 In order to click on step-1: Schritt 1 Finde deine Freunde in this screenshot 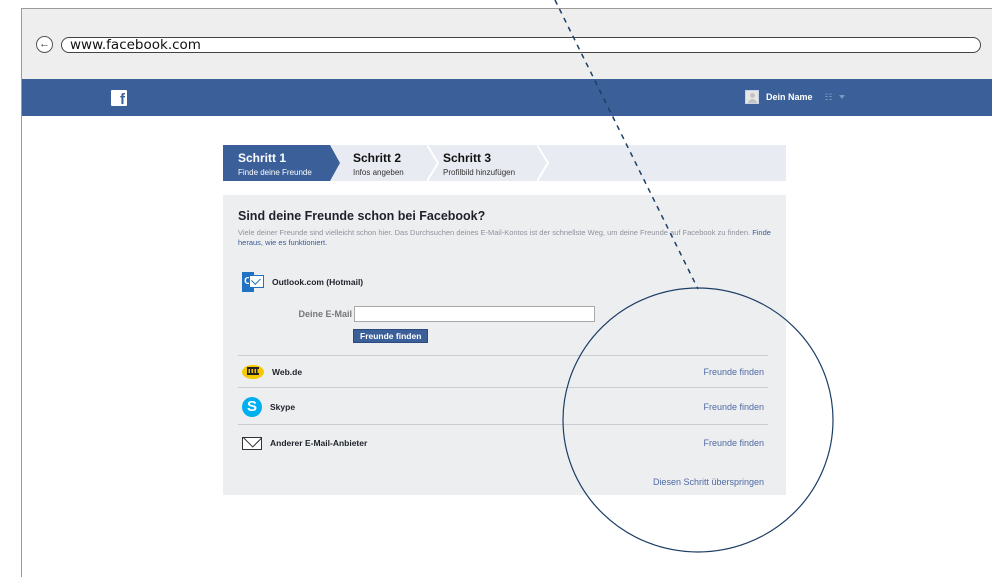, I will do `click(281, 163)`.